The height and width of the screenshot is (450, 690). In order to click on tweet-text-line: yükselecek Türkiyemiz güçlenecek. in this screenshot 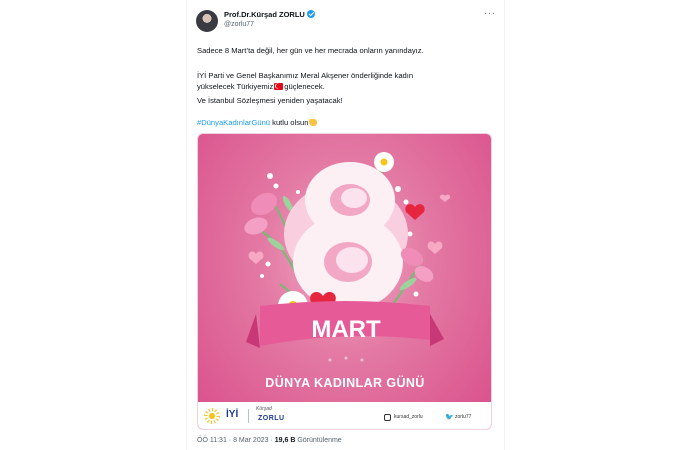, I will do `click(261, 86)`.